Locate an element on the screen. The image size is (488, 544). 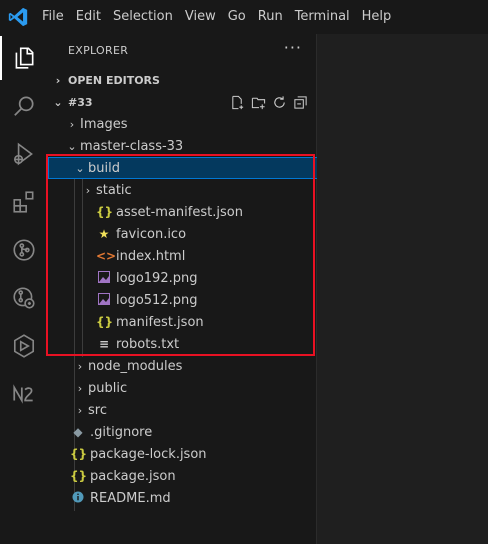
tree-item-label: robots.txt is located at coordinates (148, 344).